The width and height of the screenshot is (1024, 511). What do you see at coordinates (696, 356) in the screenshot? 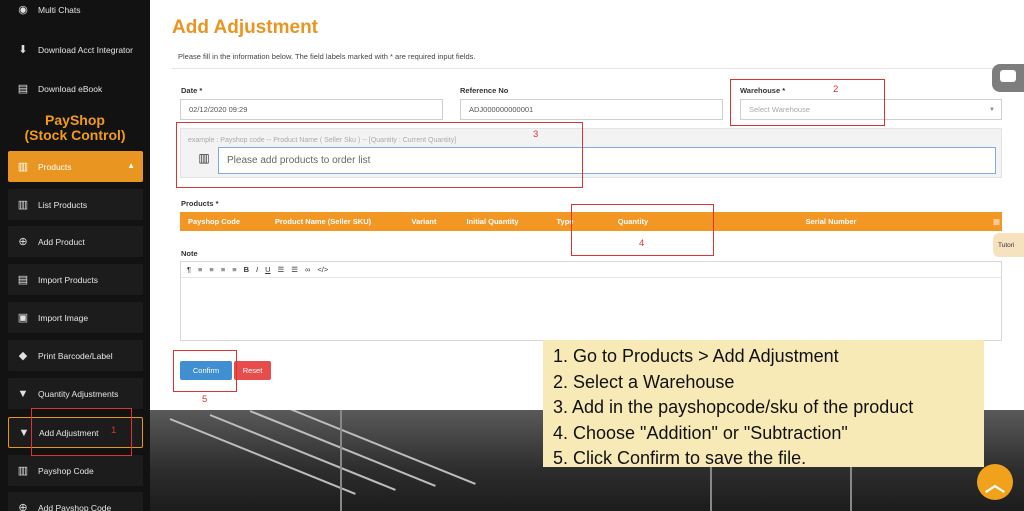
I see `instruction-step: 1. Go to Products > Add Adjustment` at bounding box center [696, 356].